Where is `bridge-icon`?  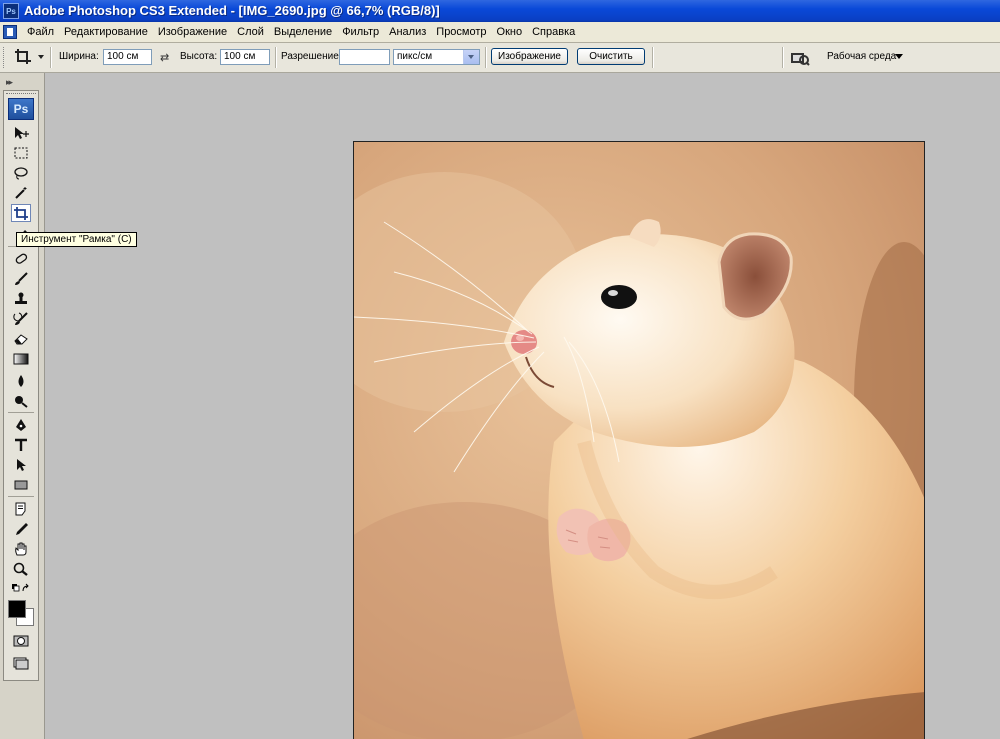 bridge-icon is located at coordinates (800, 57).